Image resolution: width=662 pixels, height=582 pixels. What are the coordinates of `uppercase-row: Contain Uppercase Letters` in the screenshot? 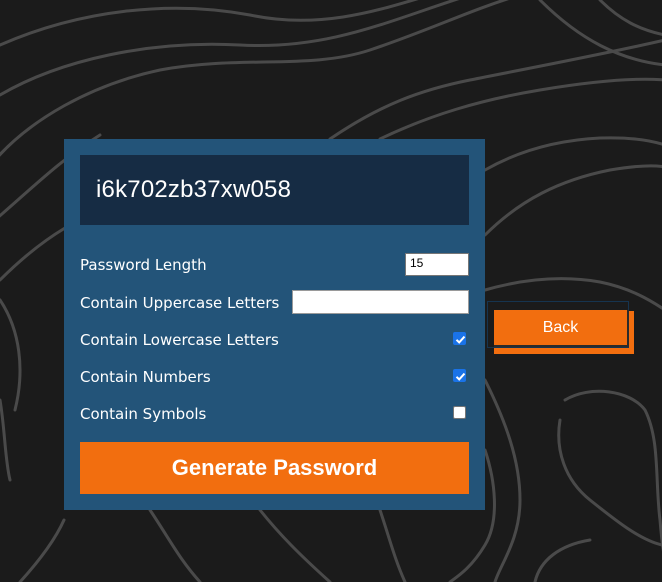 It's located at (274, 302).